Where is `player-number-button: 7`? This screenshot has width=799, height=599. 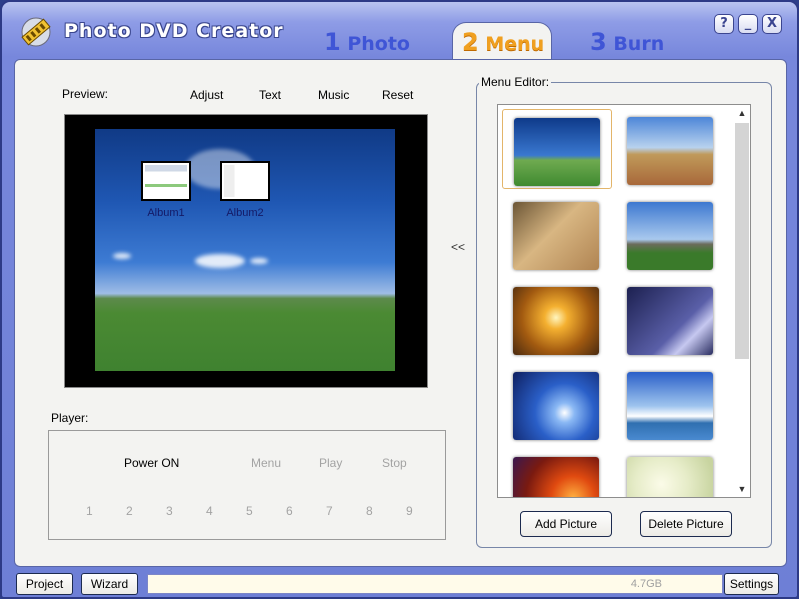 player-number-button: 7 is located at coordinates (329, 511).